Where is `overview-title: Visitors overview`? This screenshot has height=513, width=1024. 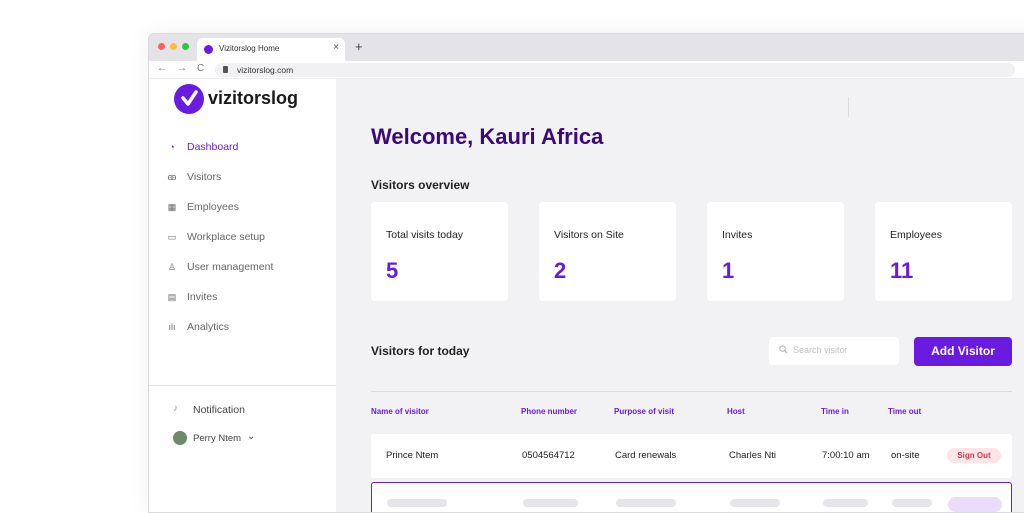
overview-title: Visitors overview is located at coordinates (420, 185).